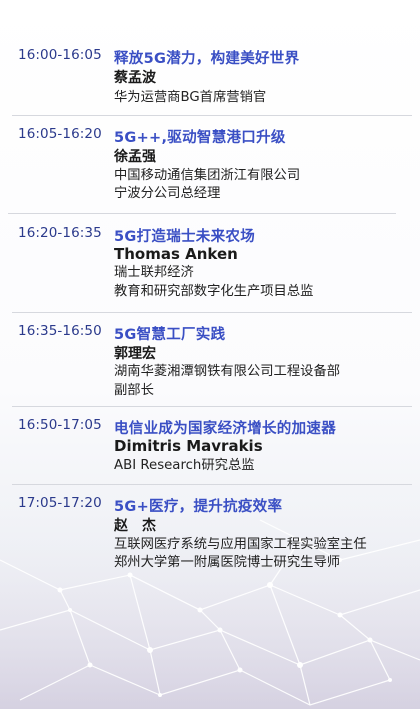 Image resolution: width=420 pixels, height=709 pixels. Describe the element at coordinates (214, 291) in the screenshot. I see `speaker-role: 教育和研究部数字化生产项目总监` at that location.